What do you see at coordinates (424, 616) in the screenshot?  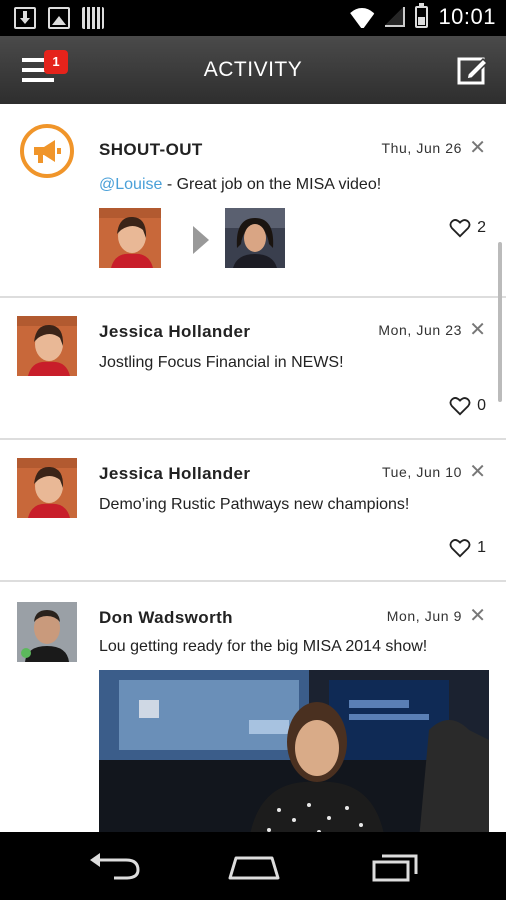 I see `item-date: Mon, Jun 9` at bounding box center [424, 616].